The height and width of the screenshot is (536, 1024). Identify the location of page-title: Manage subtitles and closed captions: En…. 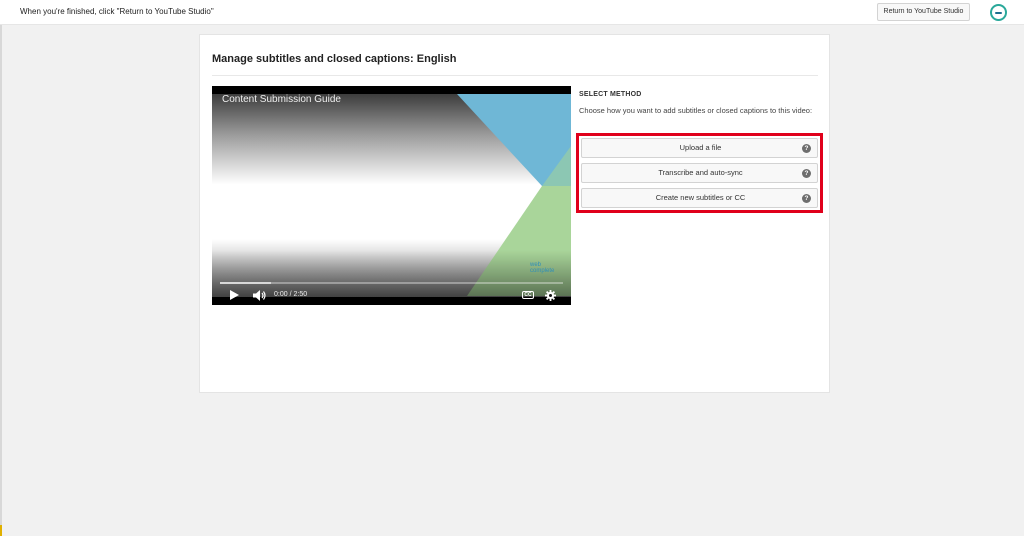
(334, 59).